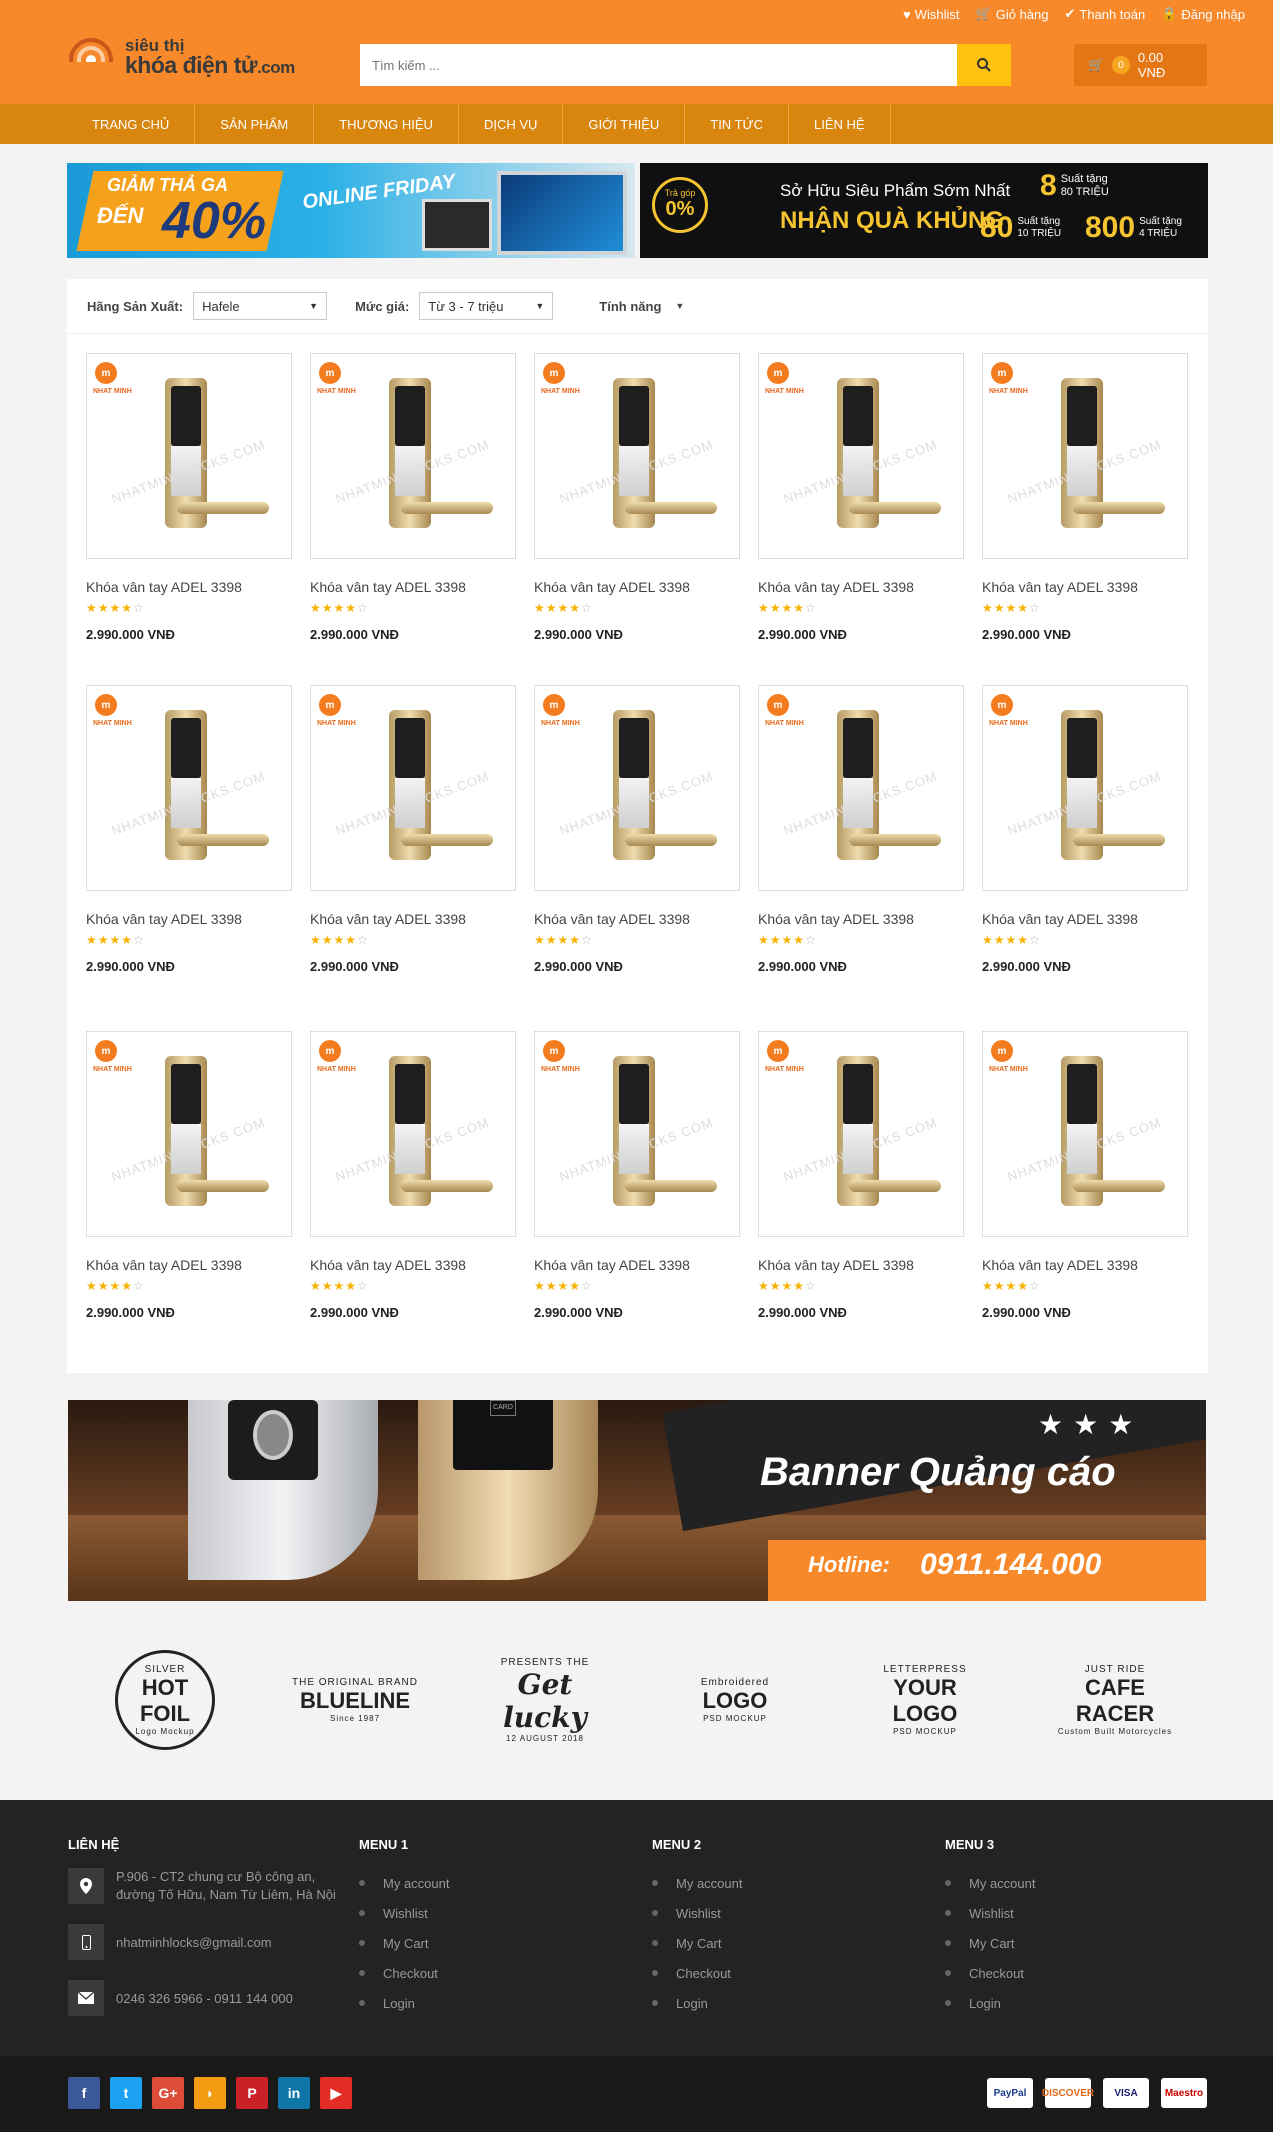 The image size is (1273, 2132). What do you see at coordinates (931, 14) in the screenshot?
I see `wishlist-link: ♥ Wishlist` at bounding box center [931, 14].